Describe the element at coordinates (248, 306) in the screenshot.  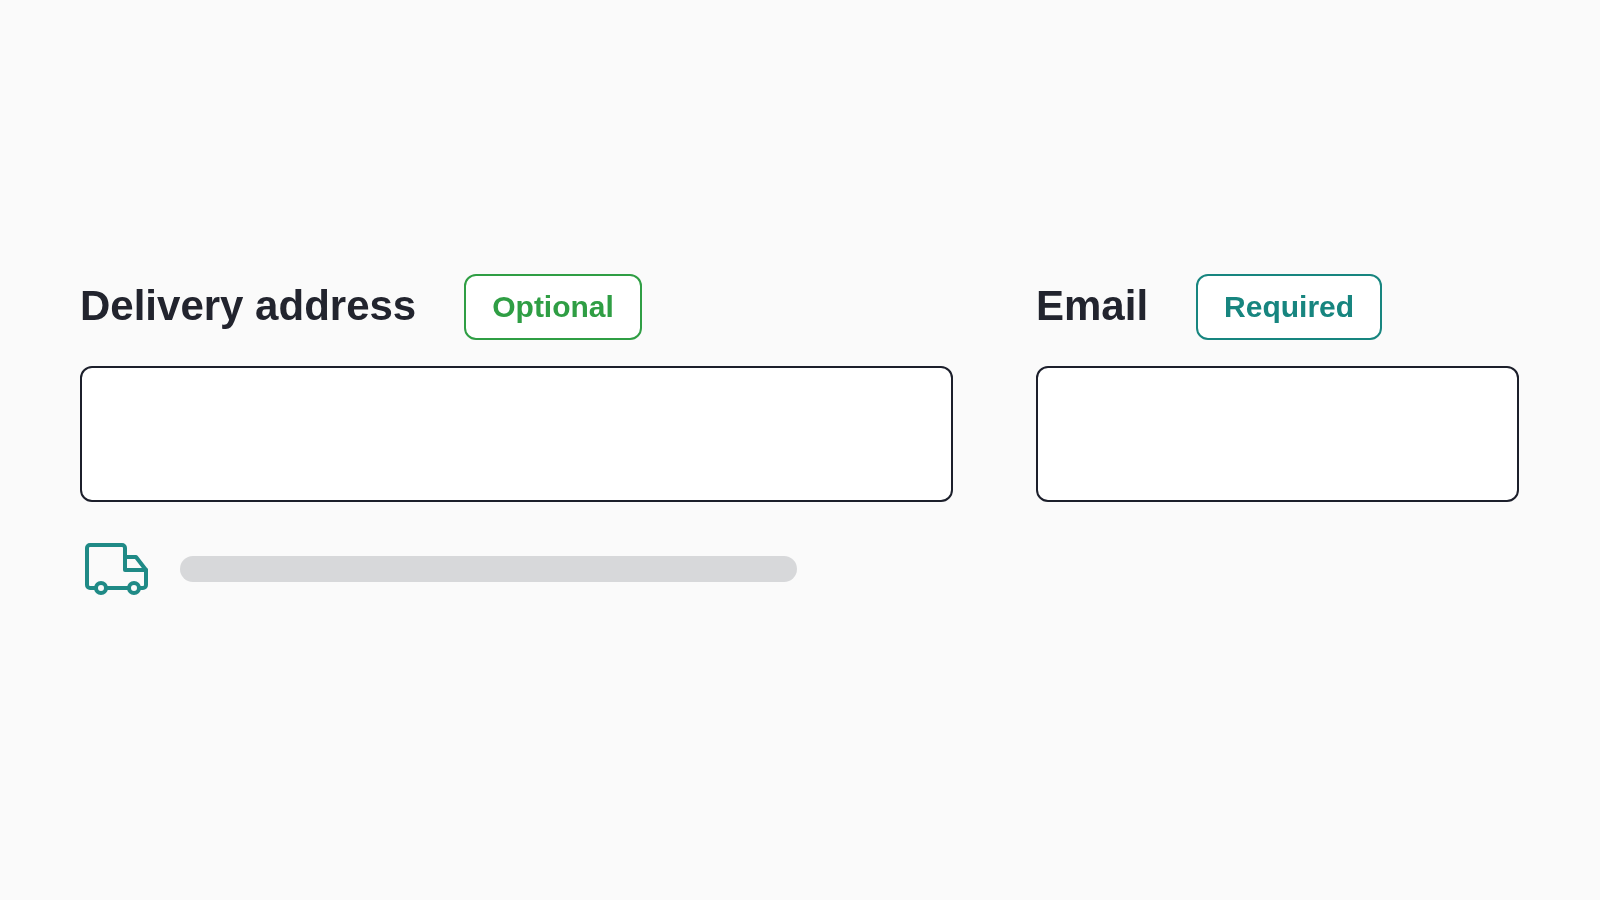
I see `field-label: Delivery address` at that location.